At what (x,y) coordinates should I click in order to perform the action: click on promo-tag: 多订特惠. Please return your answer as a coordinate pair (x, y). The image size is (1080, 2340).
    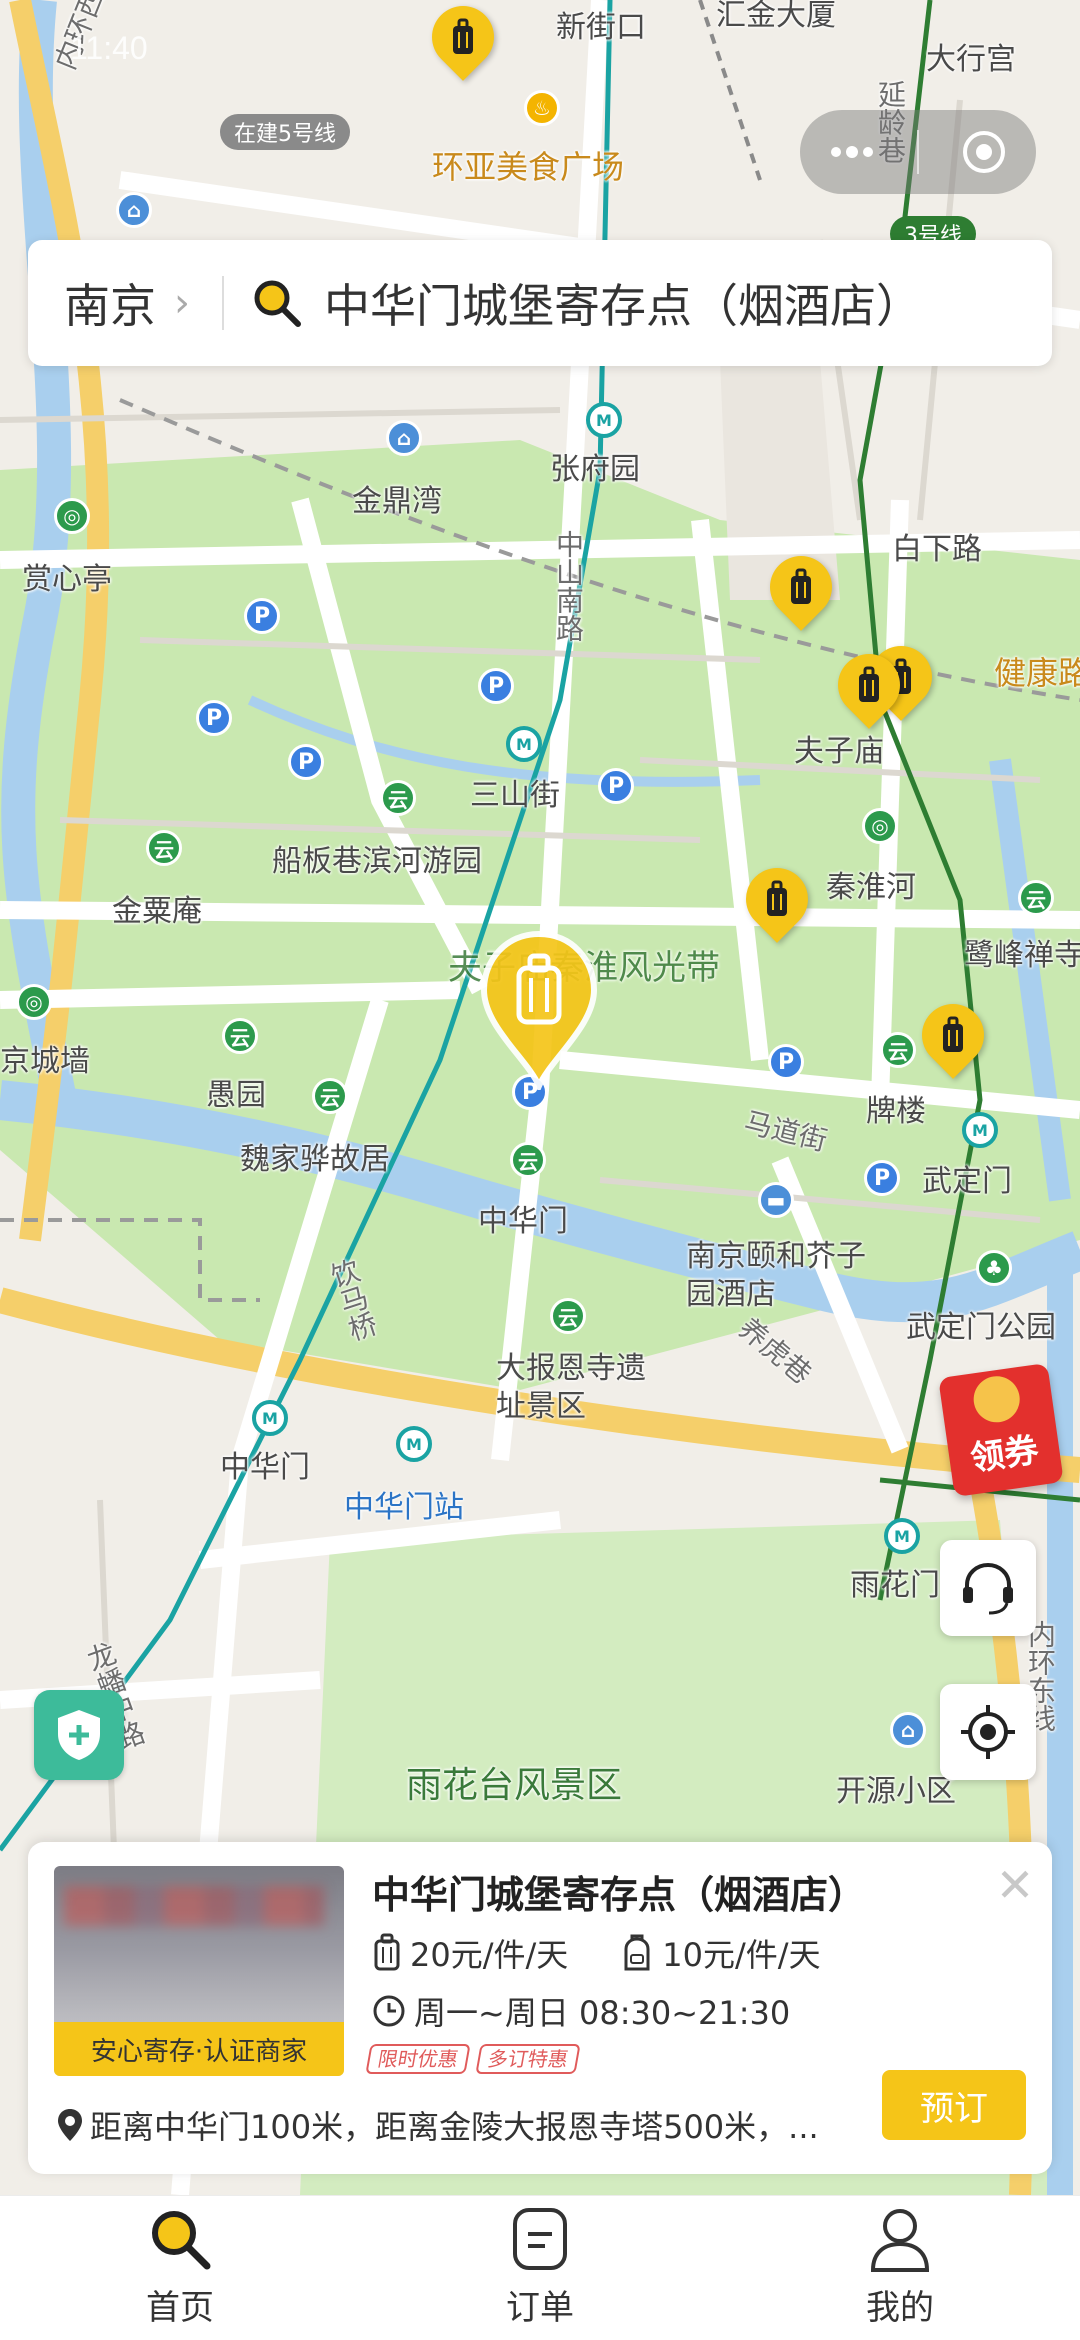
    Looking at the image, I should click on (528, 2059).